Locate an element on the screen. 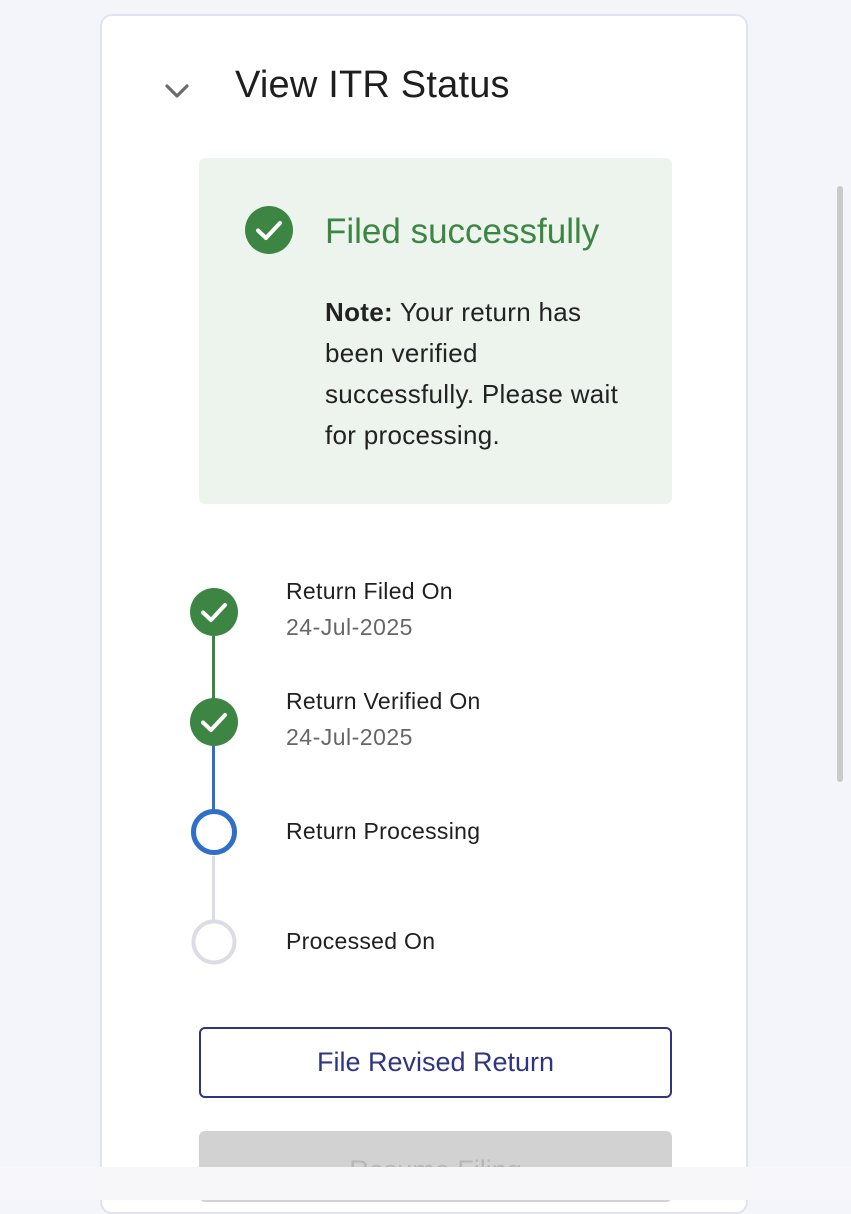  note-label: Note: is located at coordinates (359, 312).